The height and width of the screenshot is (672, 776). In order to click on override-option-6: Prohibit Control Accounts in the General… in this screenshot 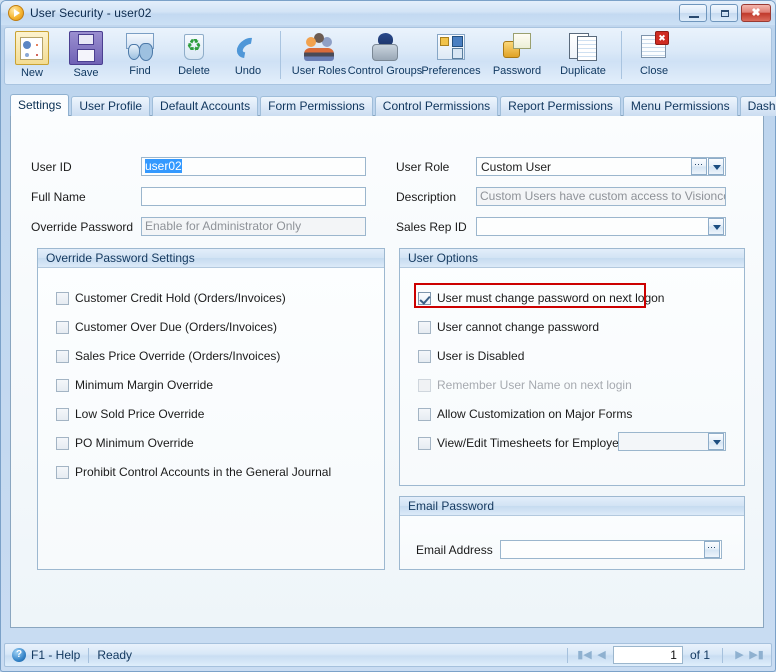, I will do `click(193, 472)`.